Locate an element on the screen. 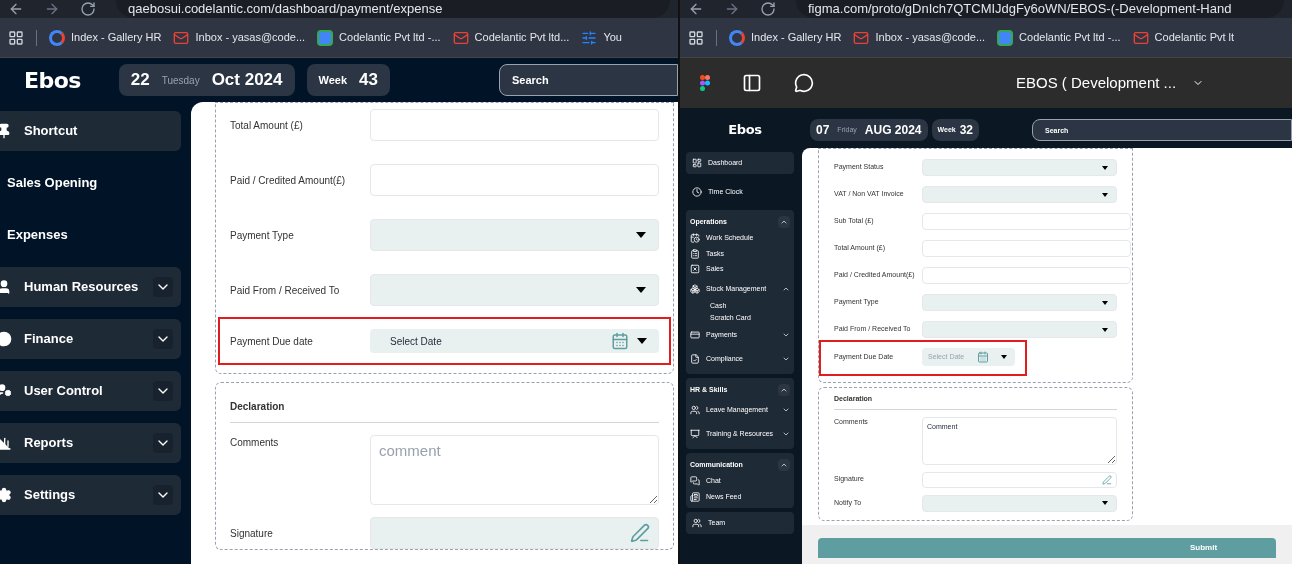  field-label: Total Amount (£) is located at coordinates (267, 125).